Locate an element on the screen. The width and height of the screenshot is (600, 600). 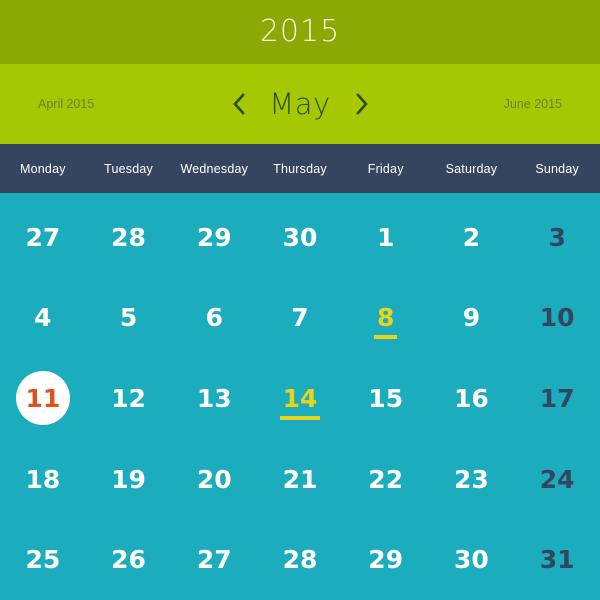
day-cell: 10 is located at coordinates (557, 318).